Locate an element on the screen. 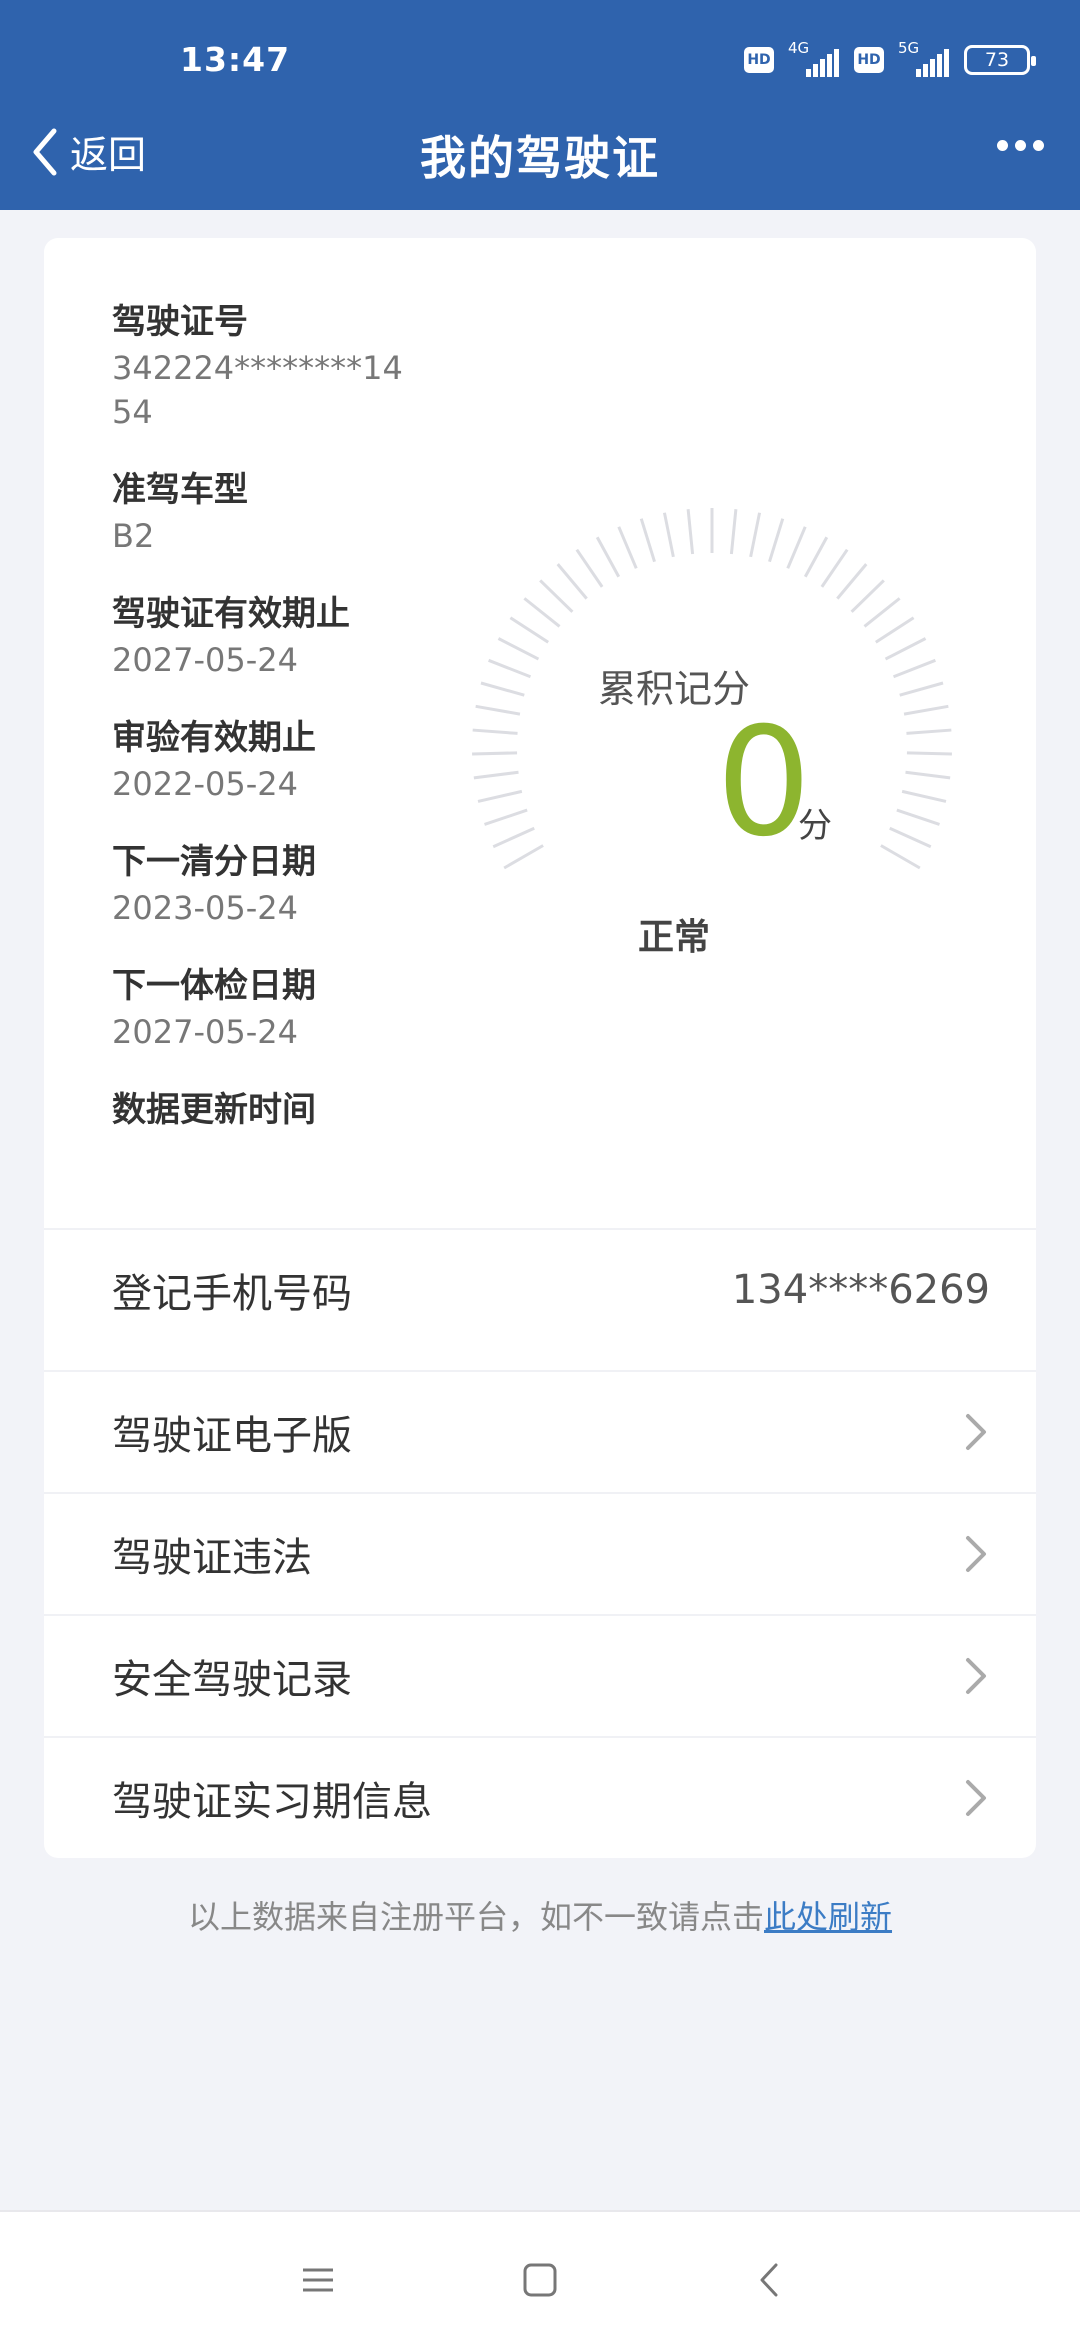 The image size is (1080, 2340). menu-item-e-license: 驾驶证电子版 is located at coordinates (540, 1431).